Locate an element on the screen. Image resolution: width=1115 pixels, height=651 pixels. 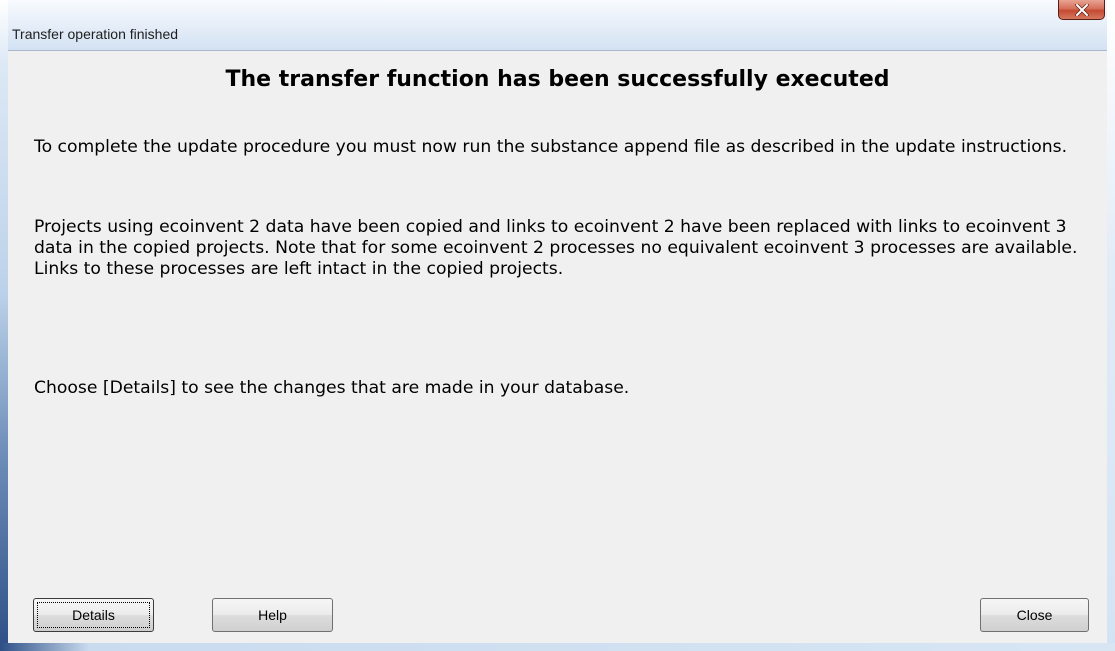
window-close-button is located at coordinates (1081, 10).